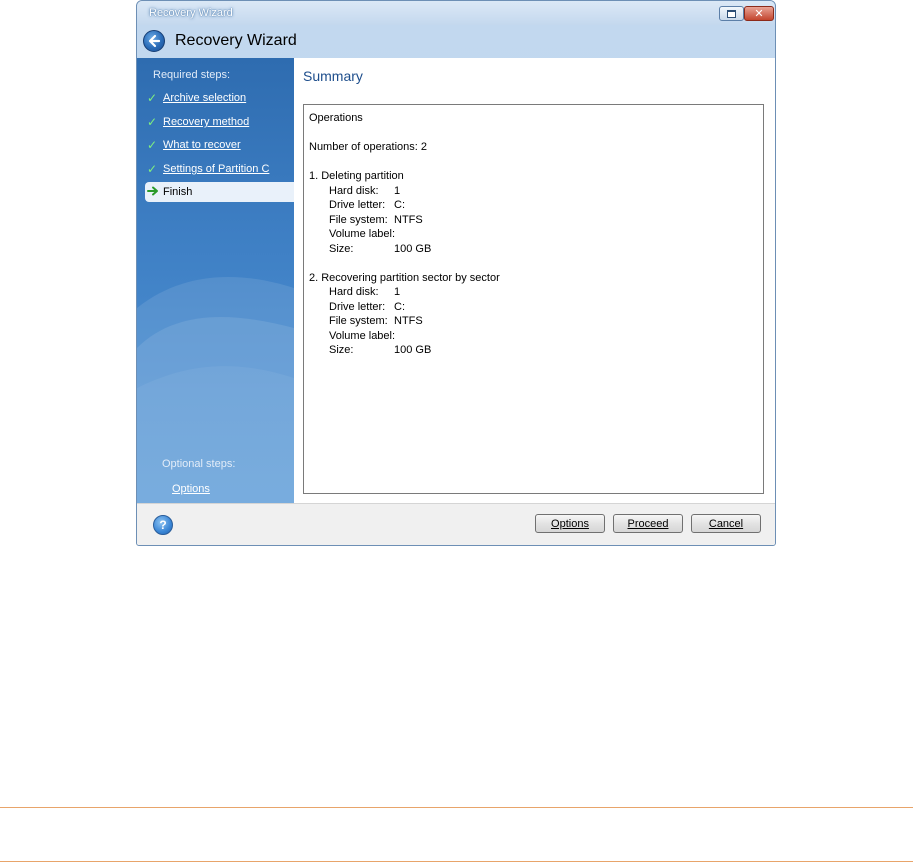  I want to click on green-arrow-icon, so click(154, 192).